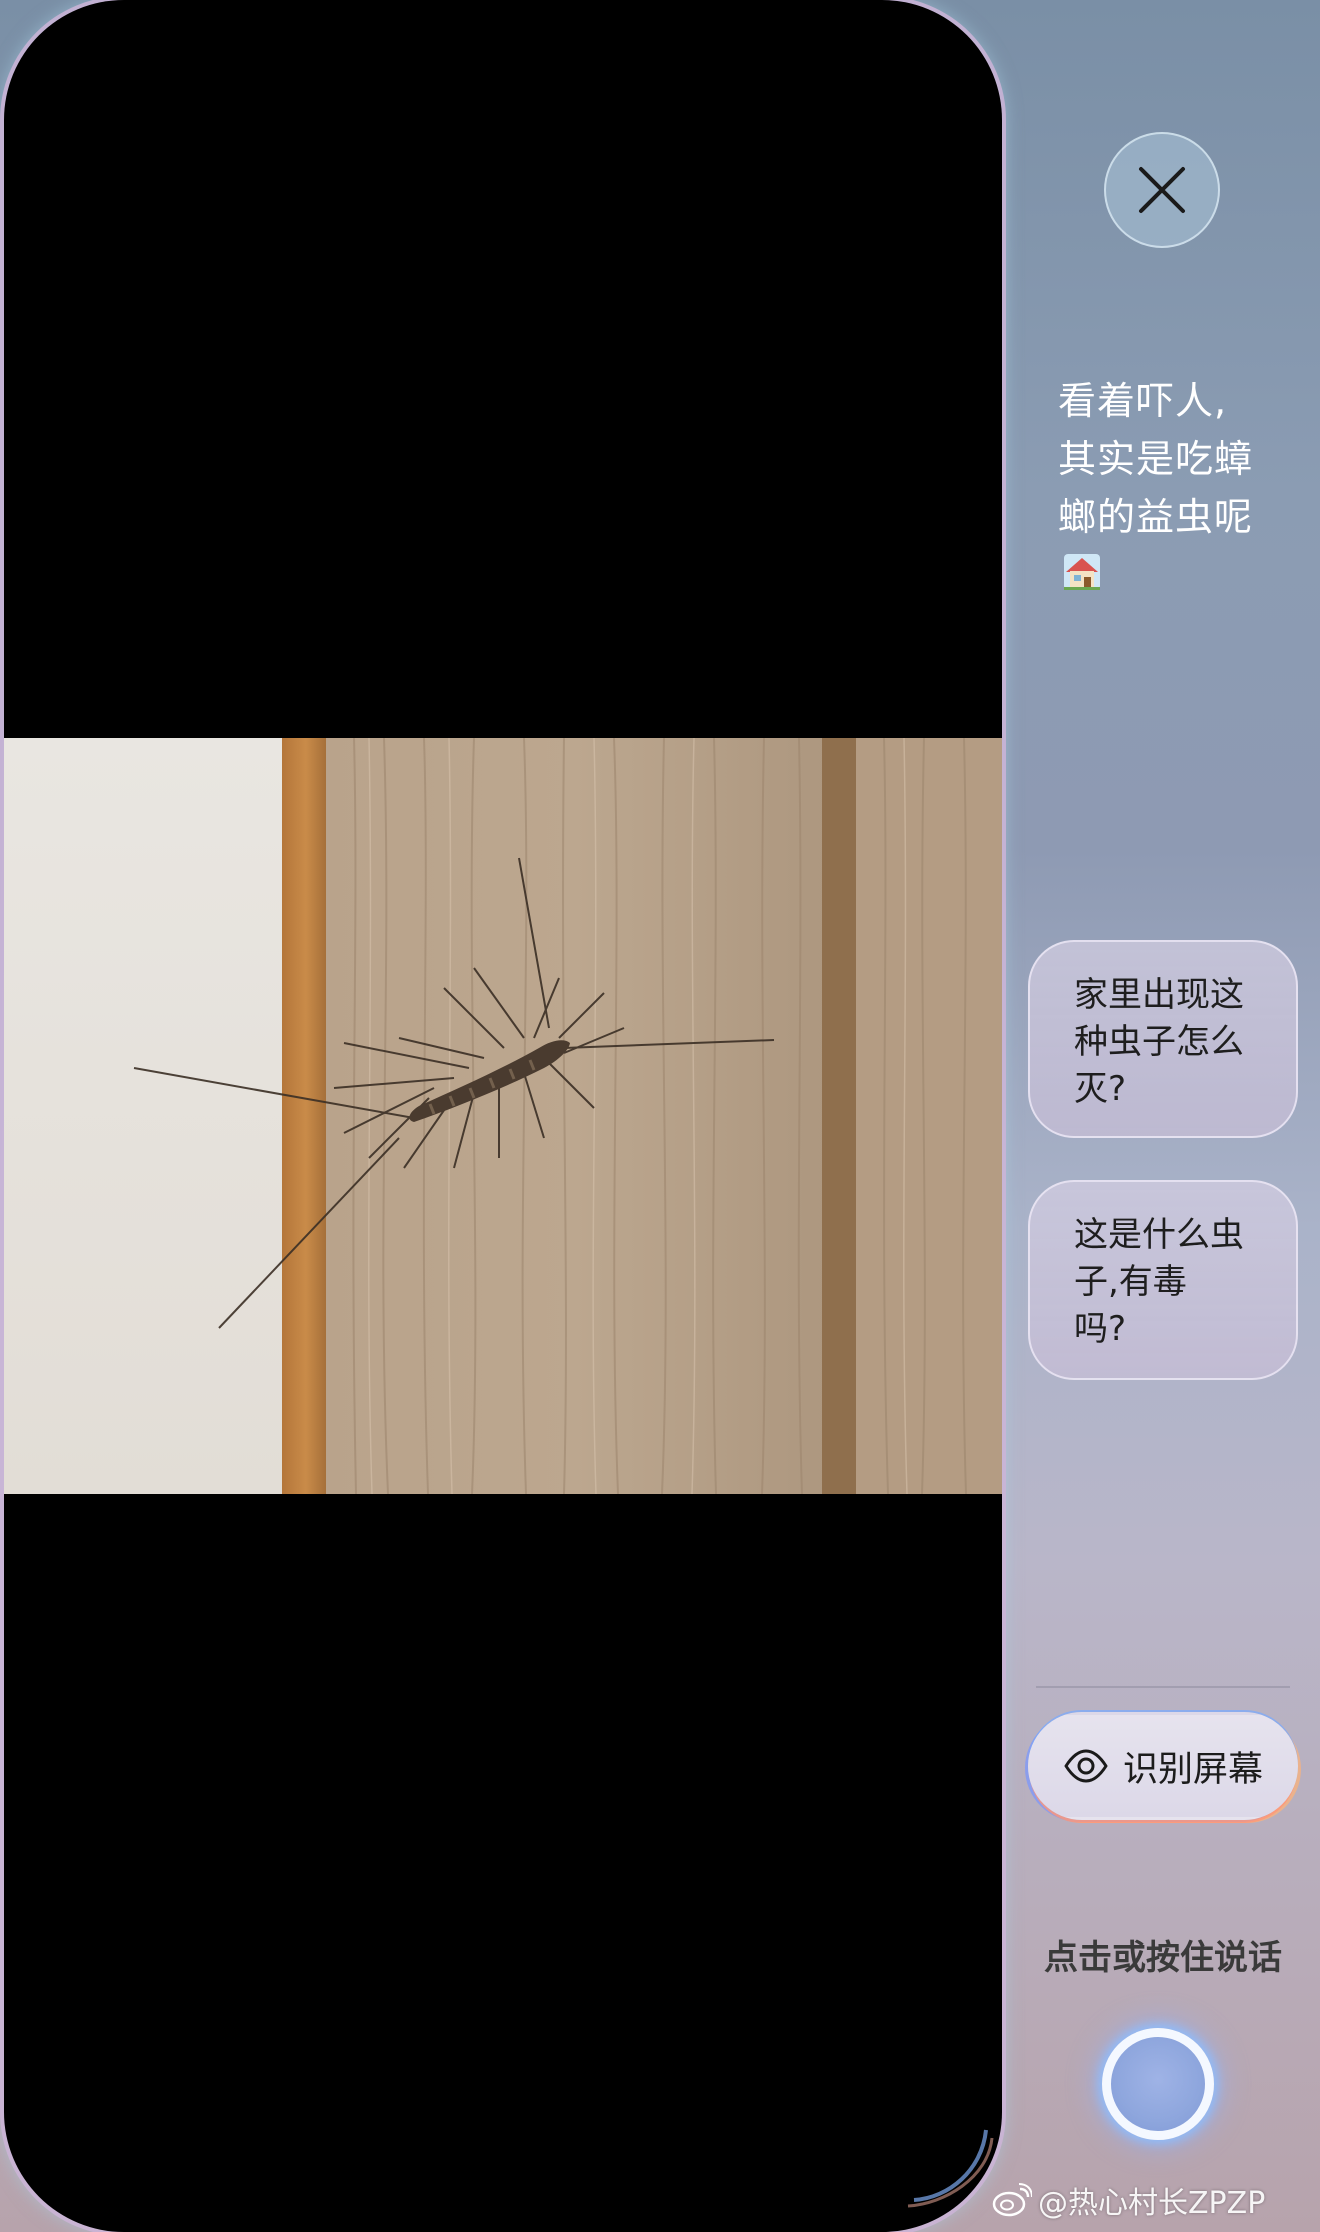 This screenshot has width=1320, height=2232. I want to click on suggestion-chip-kill-bug: 家里出现这 种虫子怎么 灭?, so click(1163, 1039).